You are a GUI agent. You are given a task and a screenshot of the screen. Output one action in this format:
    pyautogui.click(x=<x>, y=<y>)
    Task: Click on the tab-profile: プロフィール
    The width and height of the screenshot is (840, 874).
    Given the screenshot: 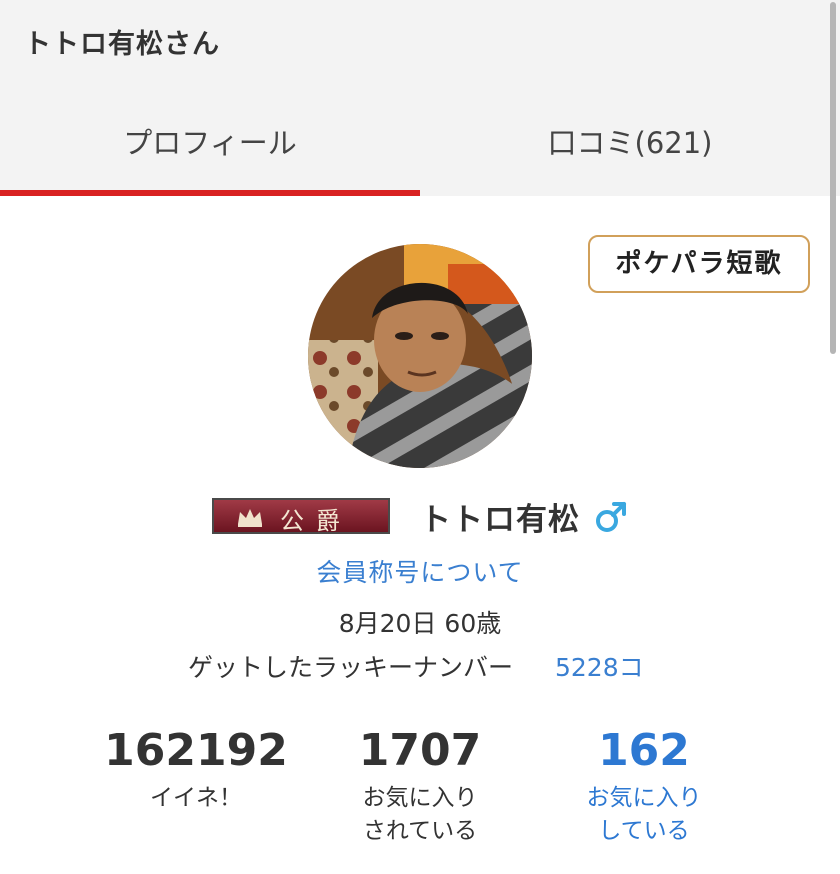 What is the action you would take?
    pyautogui.click(x=210, y=156)
    